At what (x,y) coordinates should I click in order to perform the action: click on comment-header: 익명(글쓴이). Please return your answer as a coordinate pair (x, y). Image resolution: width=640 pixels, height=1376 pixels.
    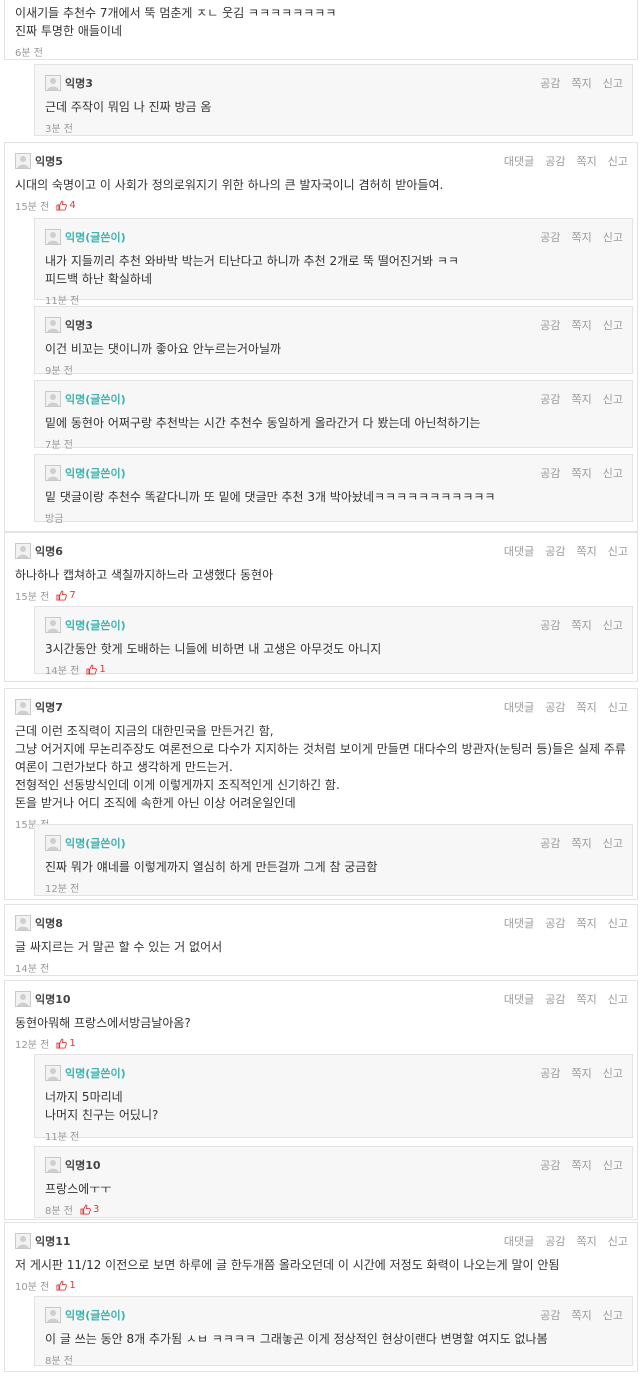
    Looking at the image, I should click on (85, 1073).